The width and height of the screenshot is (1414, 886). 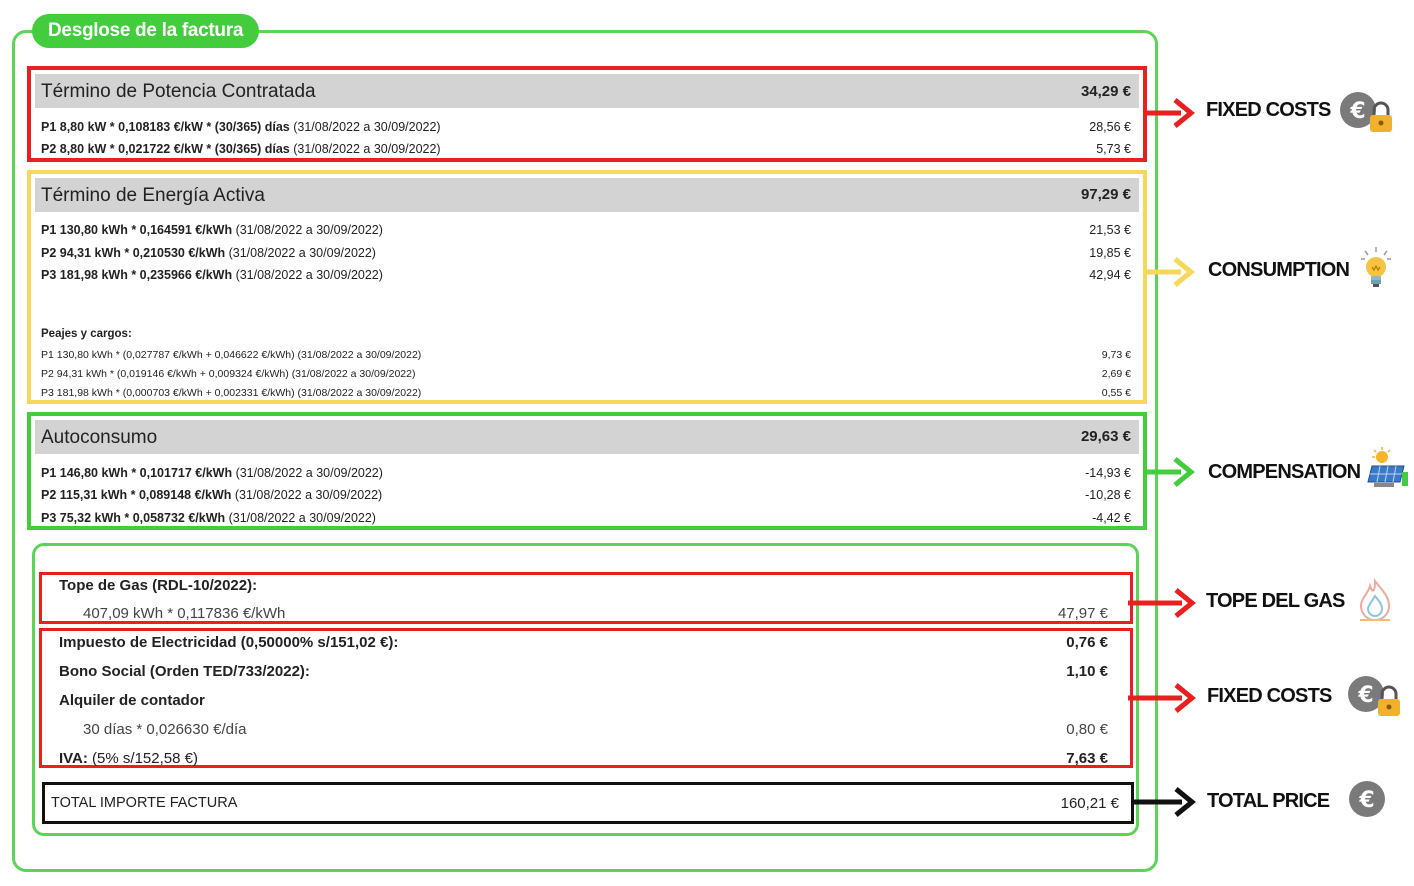 I want to click on euro-coin-icon: €, so click(x=1367, y=799).